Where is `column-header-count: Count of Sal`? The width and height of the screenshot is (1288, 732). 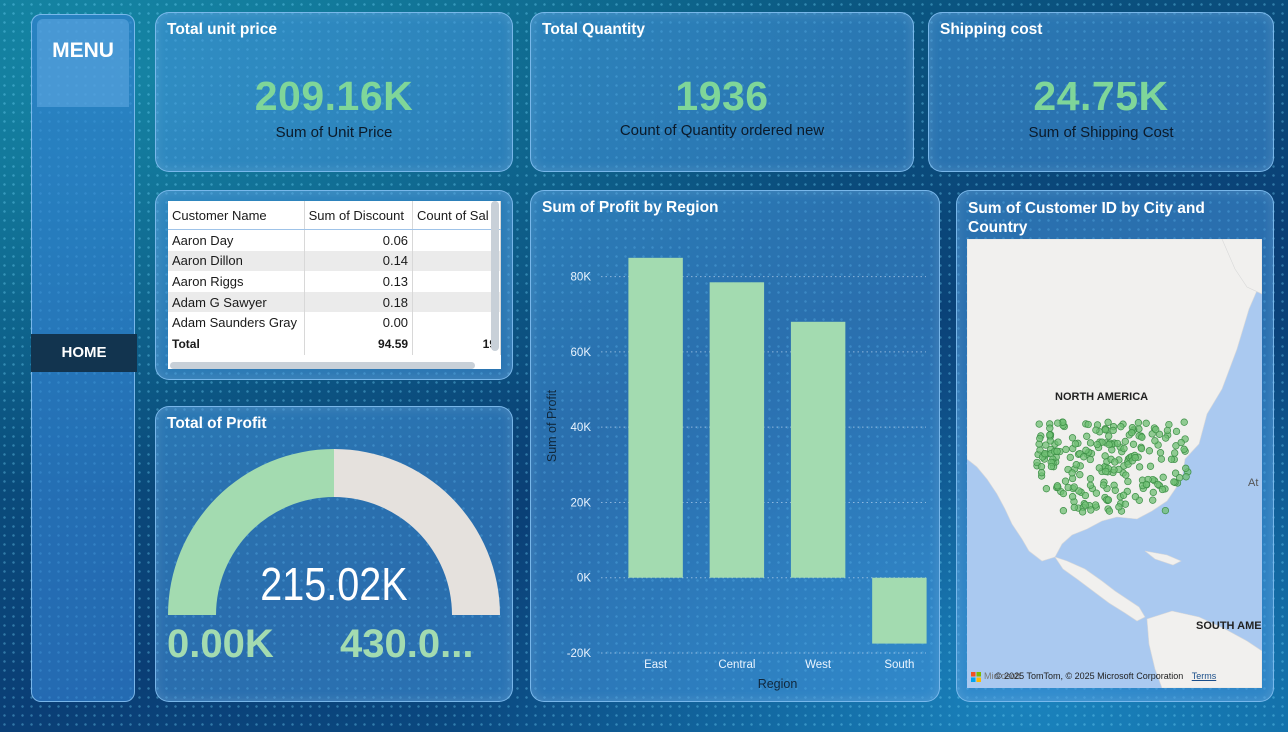 column-header-count: Count of Sal is located at coordinates (456, 215).